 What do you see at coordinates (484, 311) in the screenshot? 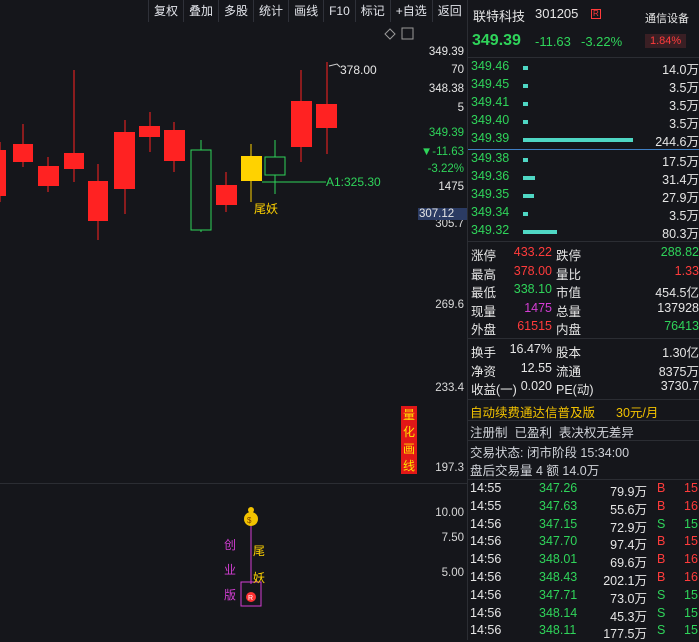
I see `quote-label: 现量` at bounding box center [484, 311].